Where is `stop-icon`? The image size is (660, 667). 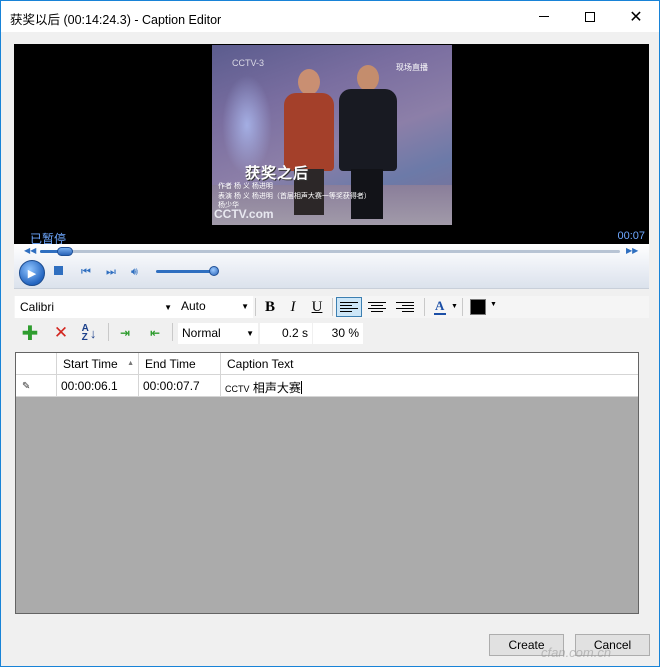 stop-icon is located at coordinates (58, 270).